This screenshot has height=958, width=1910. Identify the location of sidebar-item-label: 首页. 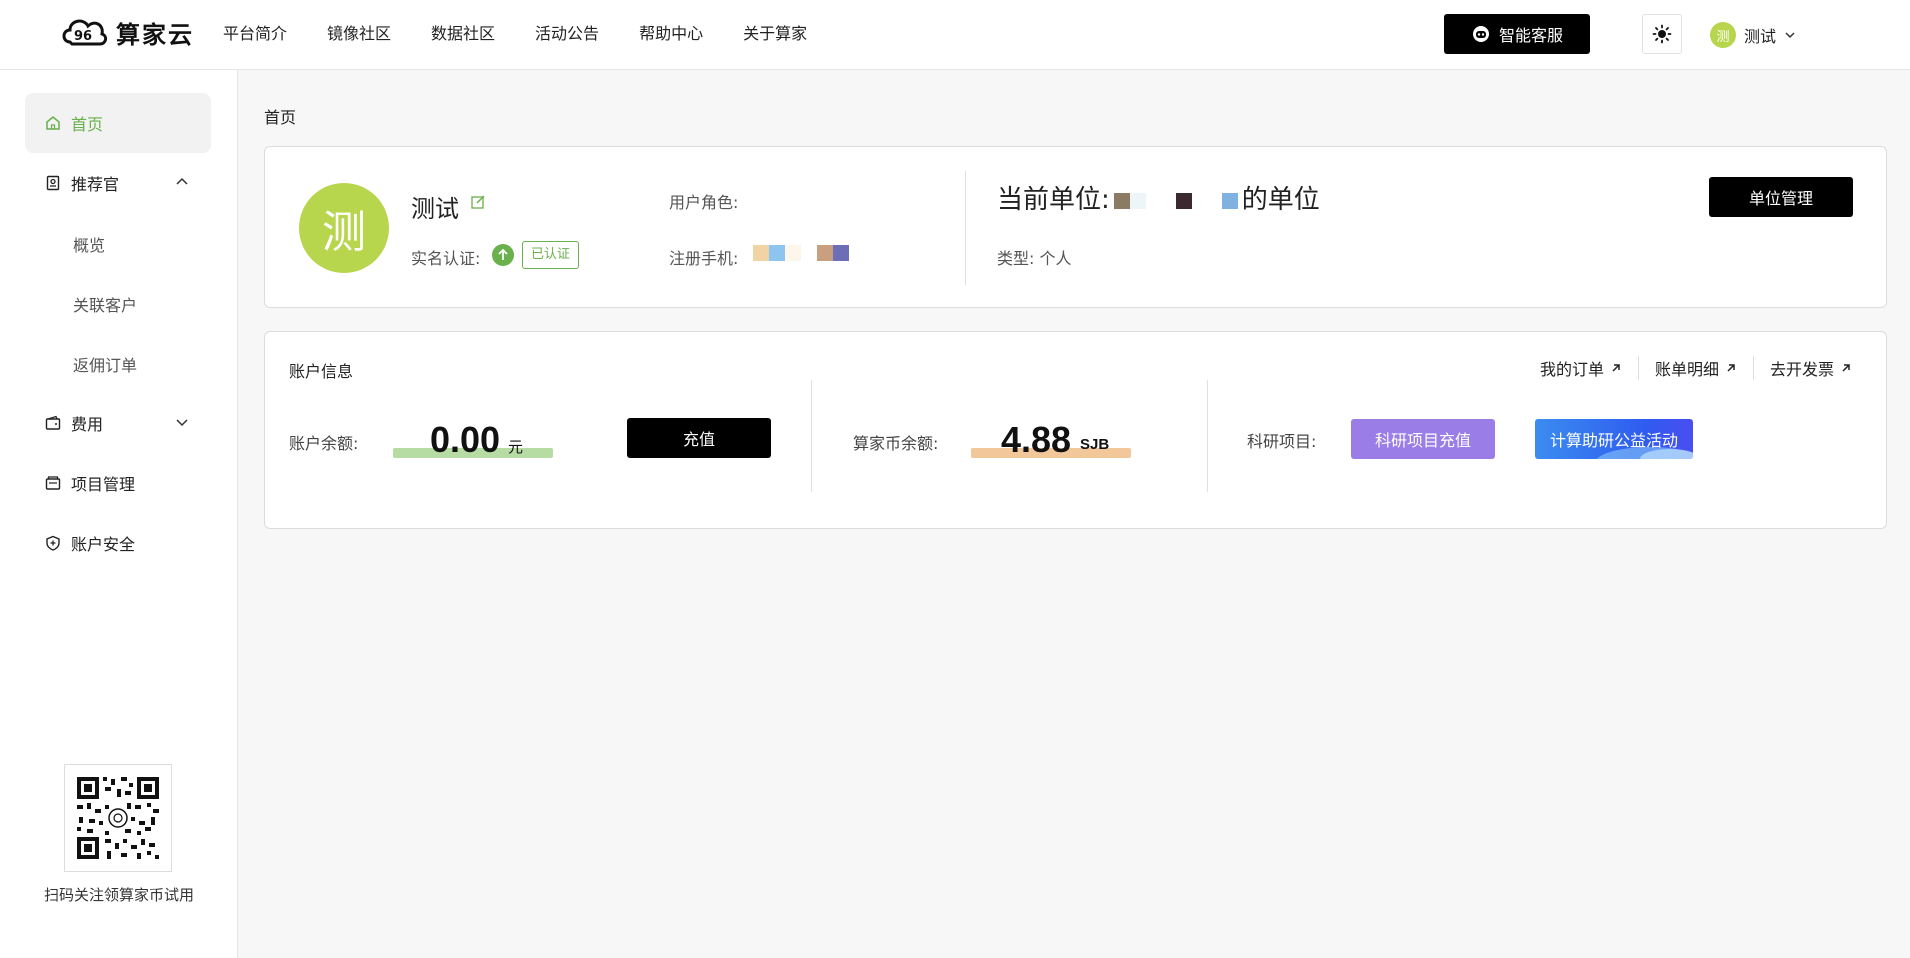
(87, 124).